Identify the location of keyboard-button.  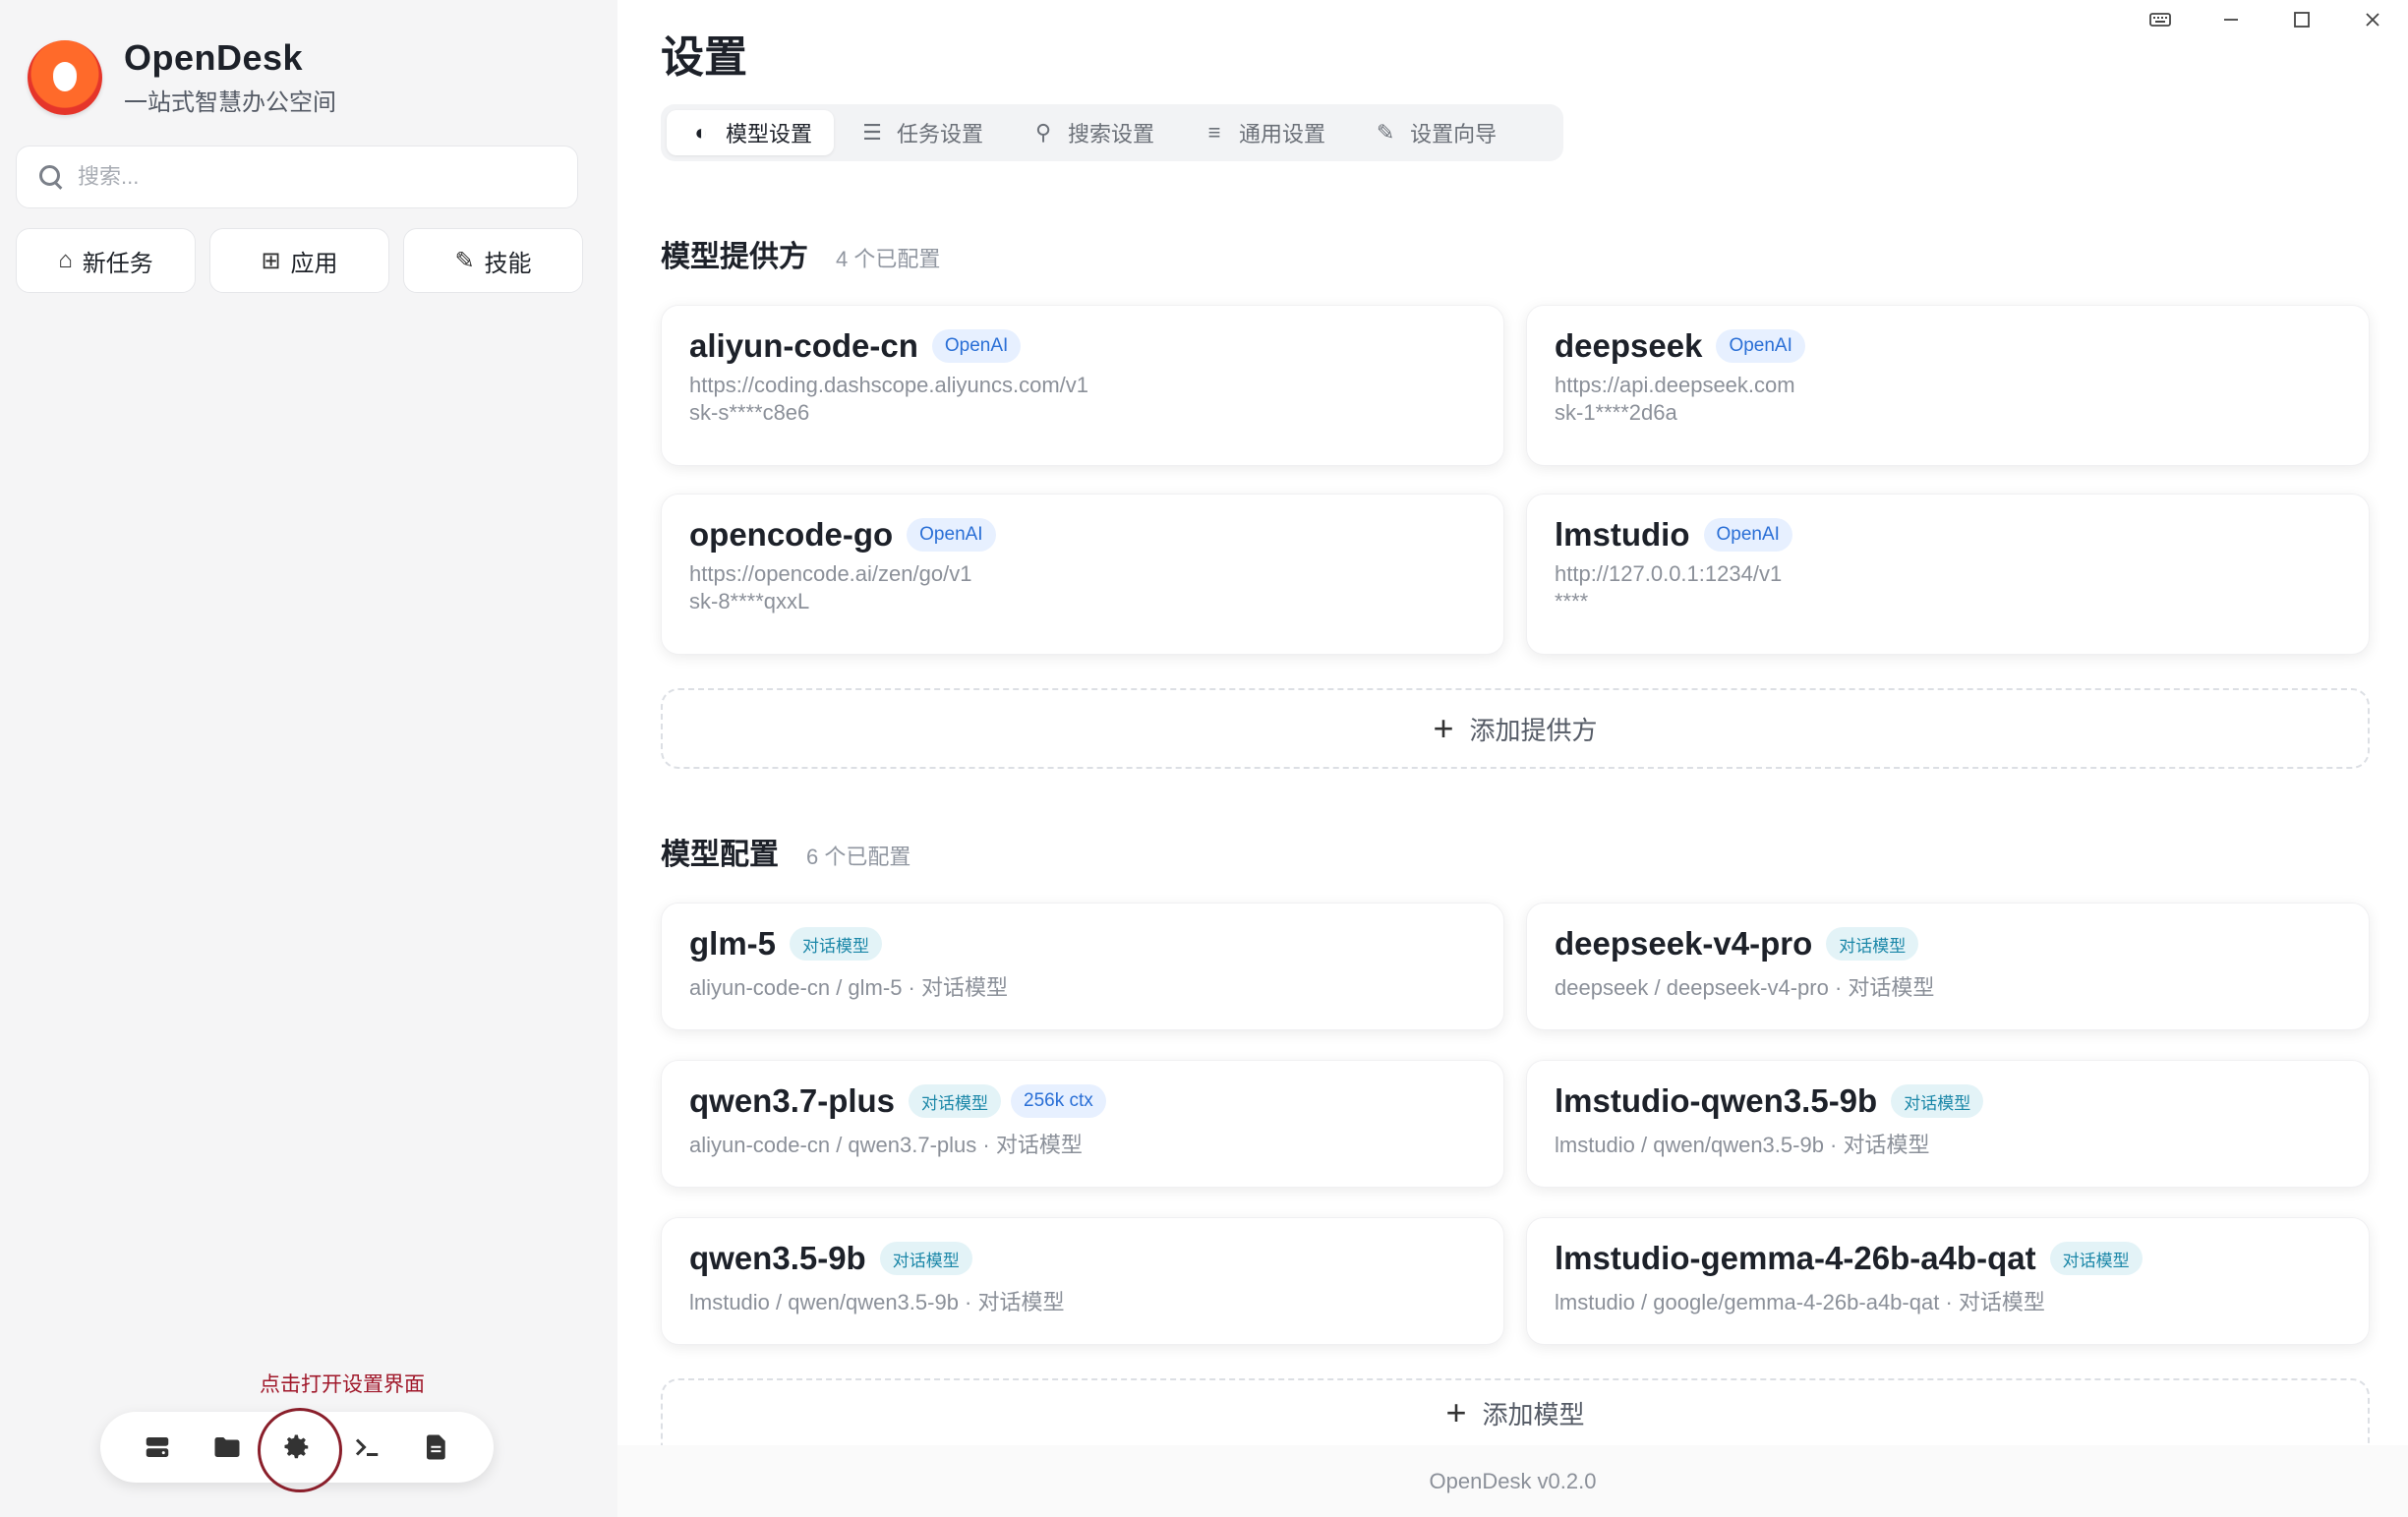
(2160, 19).